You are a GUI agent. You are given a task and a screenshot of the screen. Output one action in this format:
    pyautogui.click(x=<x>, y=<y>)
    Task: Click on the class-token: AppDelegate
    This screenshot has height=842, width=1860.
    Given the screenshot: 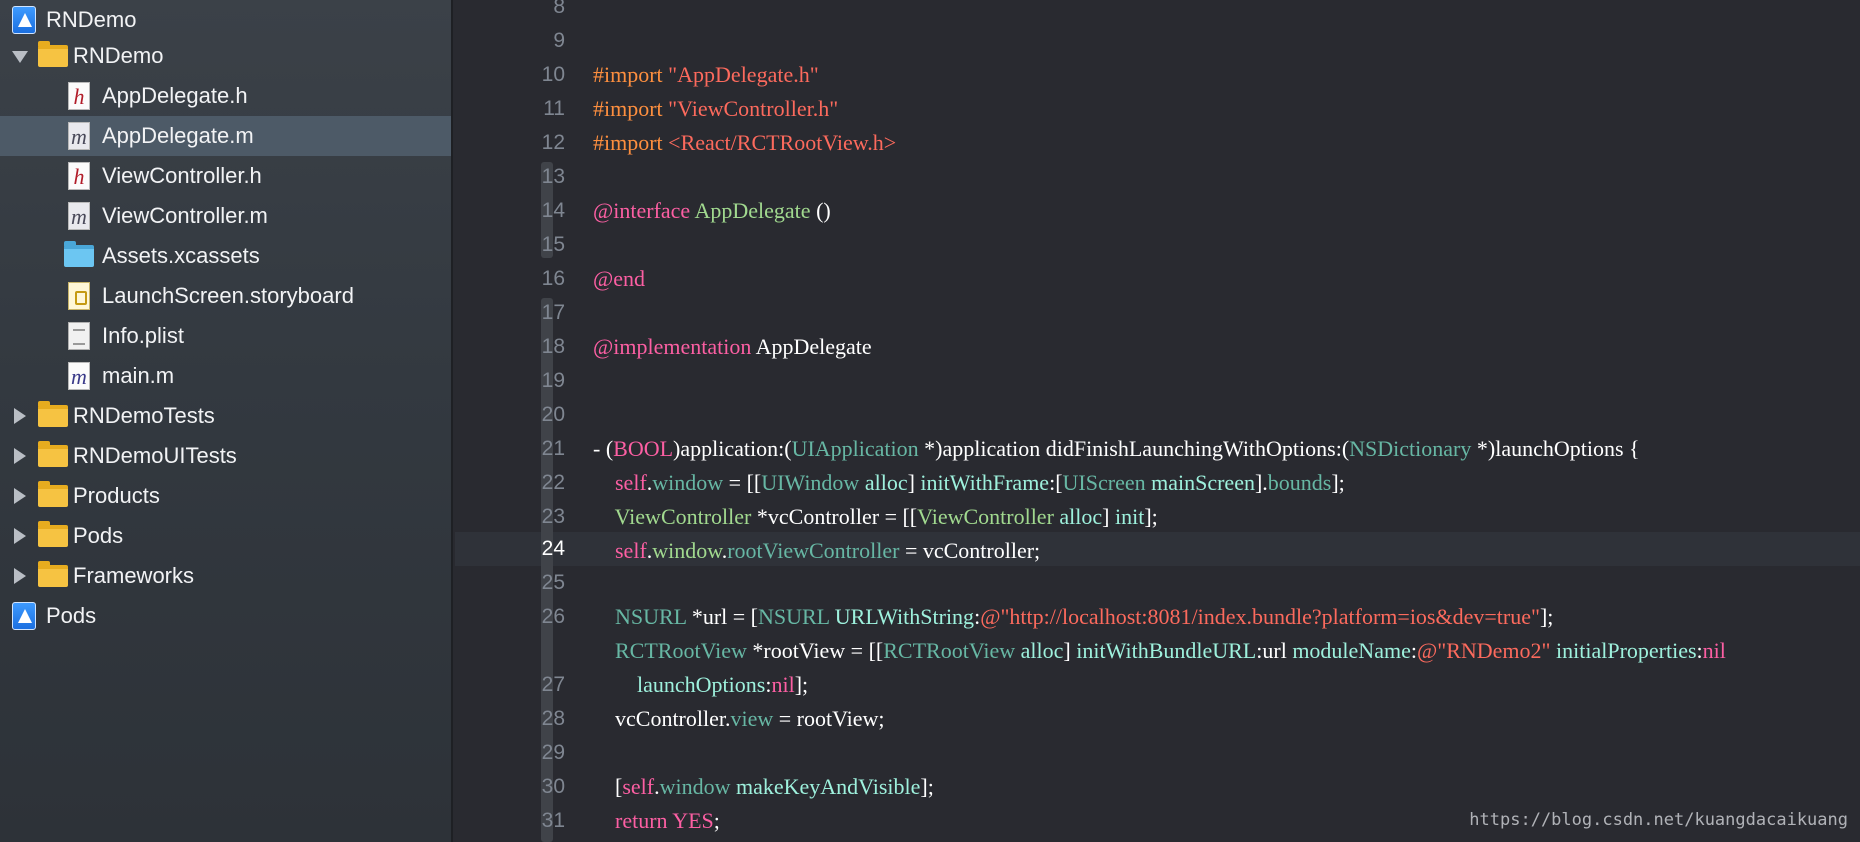 What is the action you would take?
    pyautogui.click(x=752, y=210)
    